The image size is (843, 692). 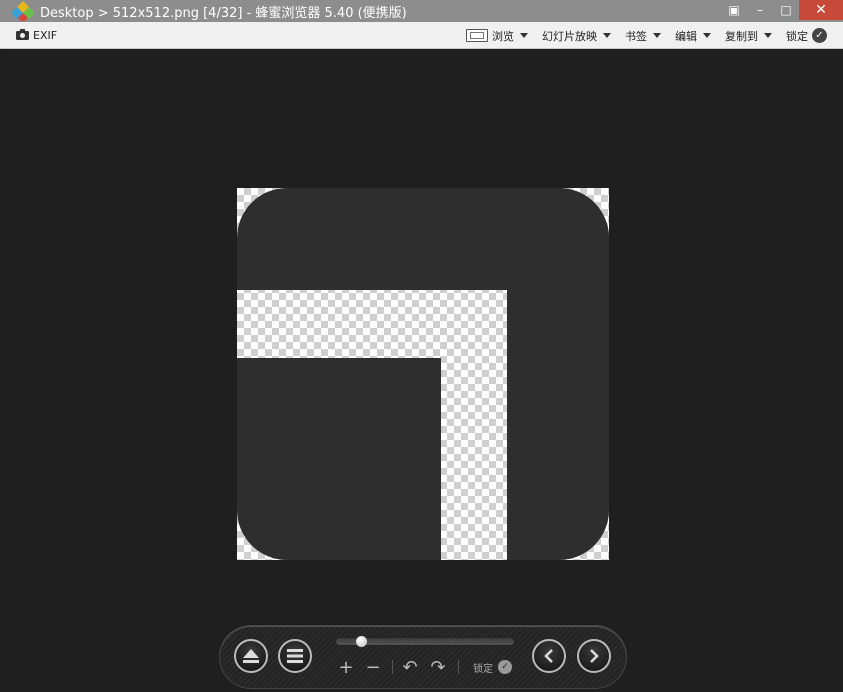 I want to click on image-shape-right, so click(x=558, y=374).